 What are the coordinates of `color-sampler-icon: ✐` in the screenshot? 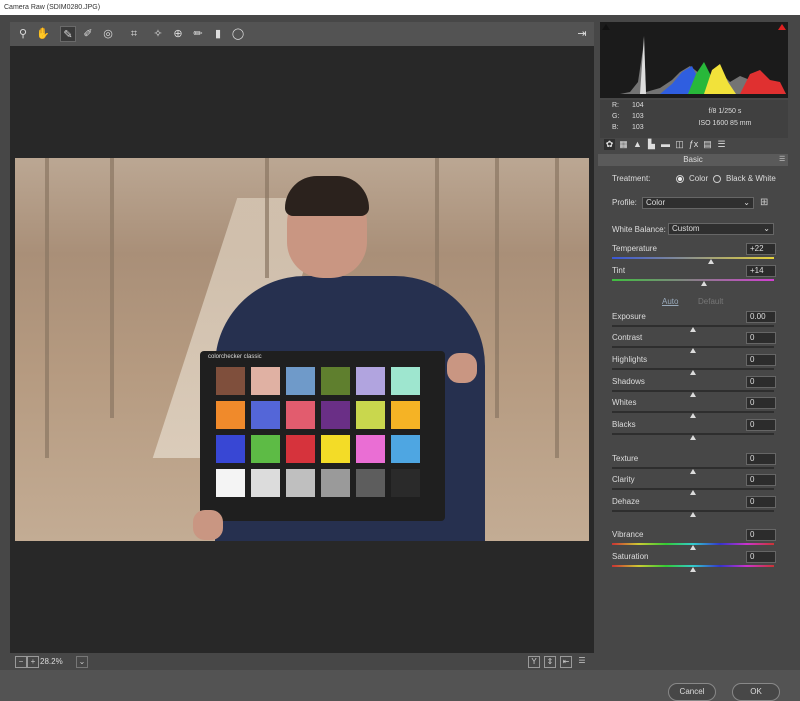 It's located at (88, 34).